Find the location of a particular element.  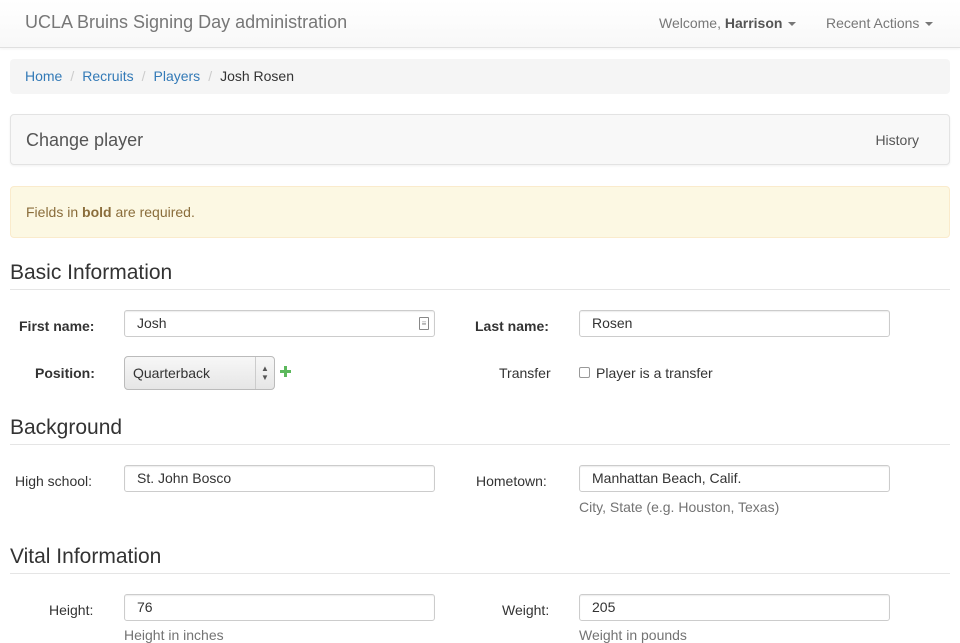

alert-prefix: Fields in is located at coordinates (54, 212).